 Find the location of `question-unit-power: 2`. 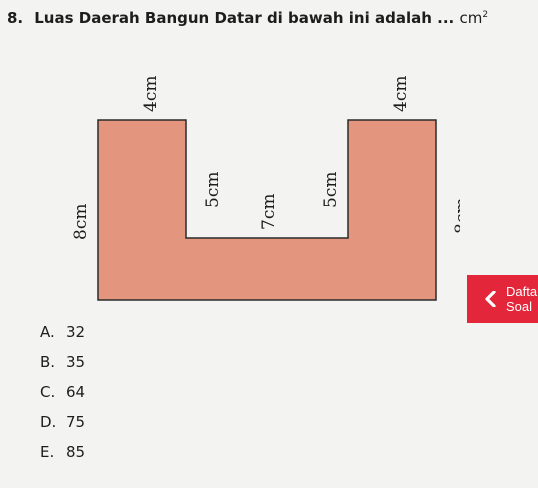

question-unit-power: 2 is located at coordinates (485, 15).